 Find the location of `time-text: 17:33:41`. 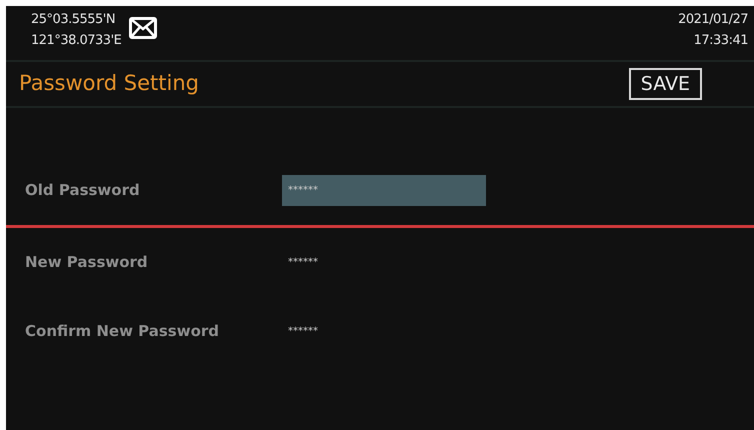

time-text: 17:33:41 is located at coordinates (721, 41).